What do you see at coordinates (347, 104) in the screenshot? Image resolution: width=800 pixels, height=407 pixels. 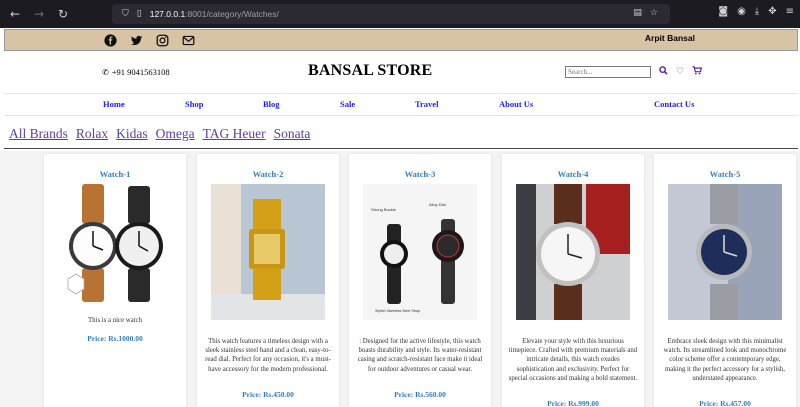 I see `nav-sale: Sale` at bounding box center [347, 104].